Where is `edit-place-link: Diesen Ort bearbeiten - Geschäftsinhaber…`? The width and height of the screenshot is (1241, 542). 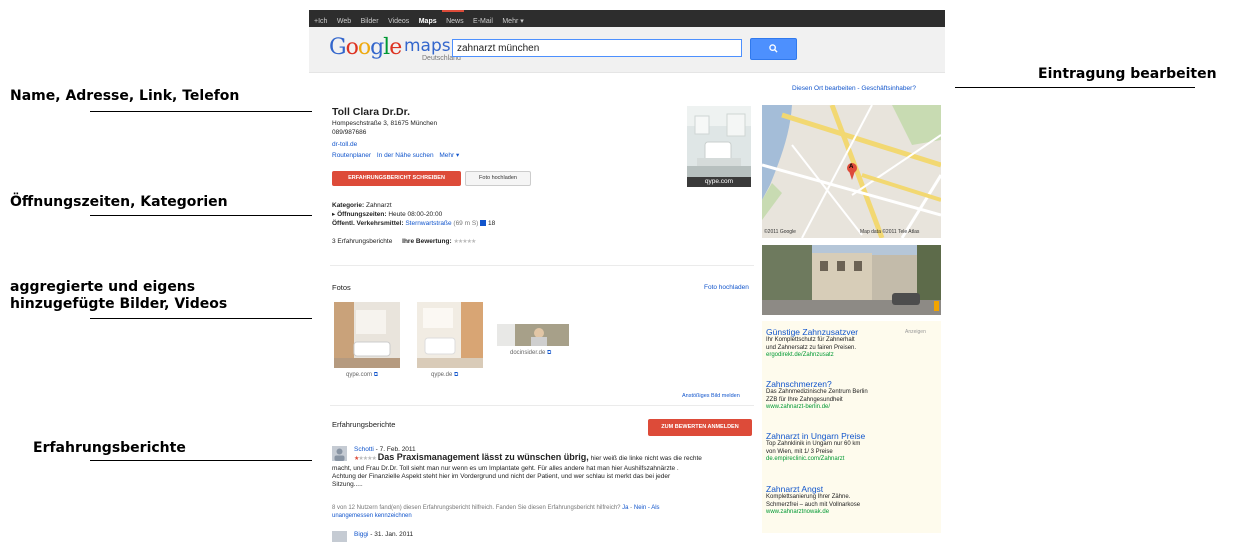
edit-place-link: Diesen Ort bearbeiten - Geschäftsinhaber… is located at coordinates (854, 89).